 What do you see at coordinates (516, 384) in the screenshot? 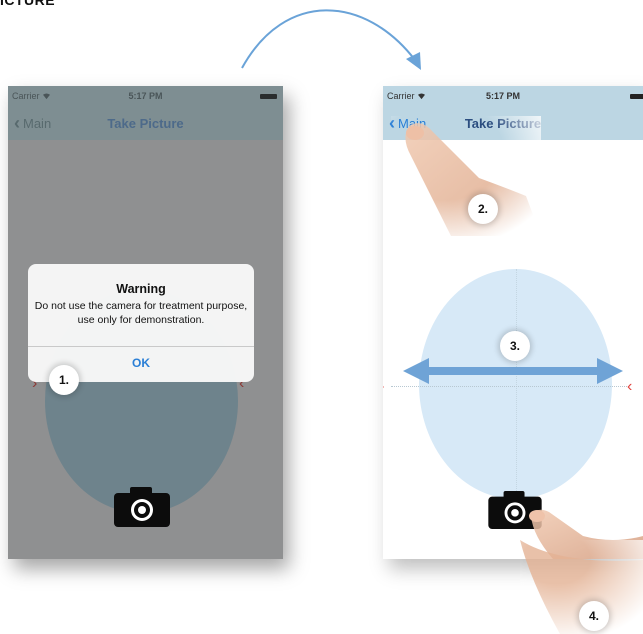
I see `vertical-guide-line` at bounding box center [516, 384].